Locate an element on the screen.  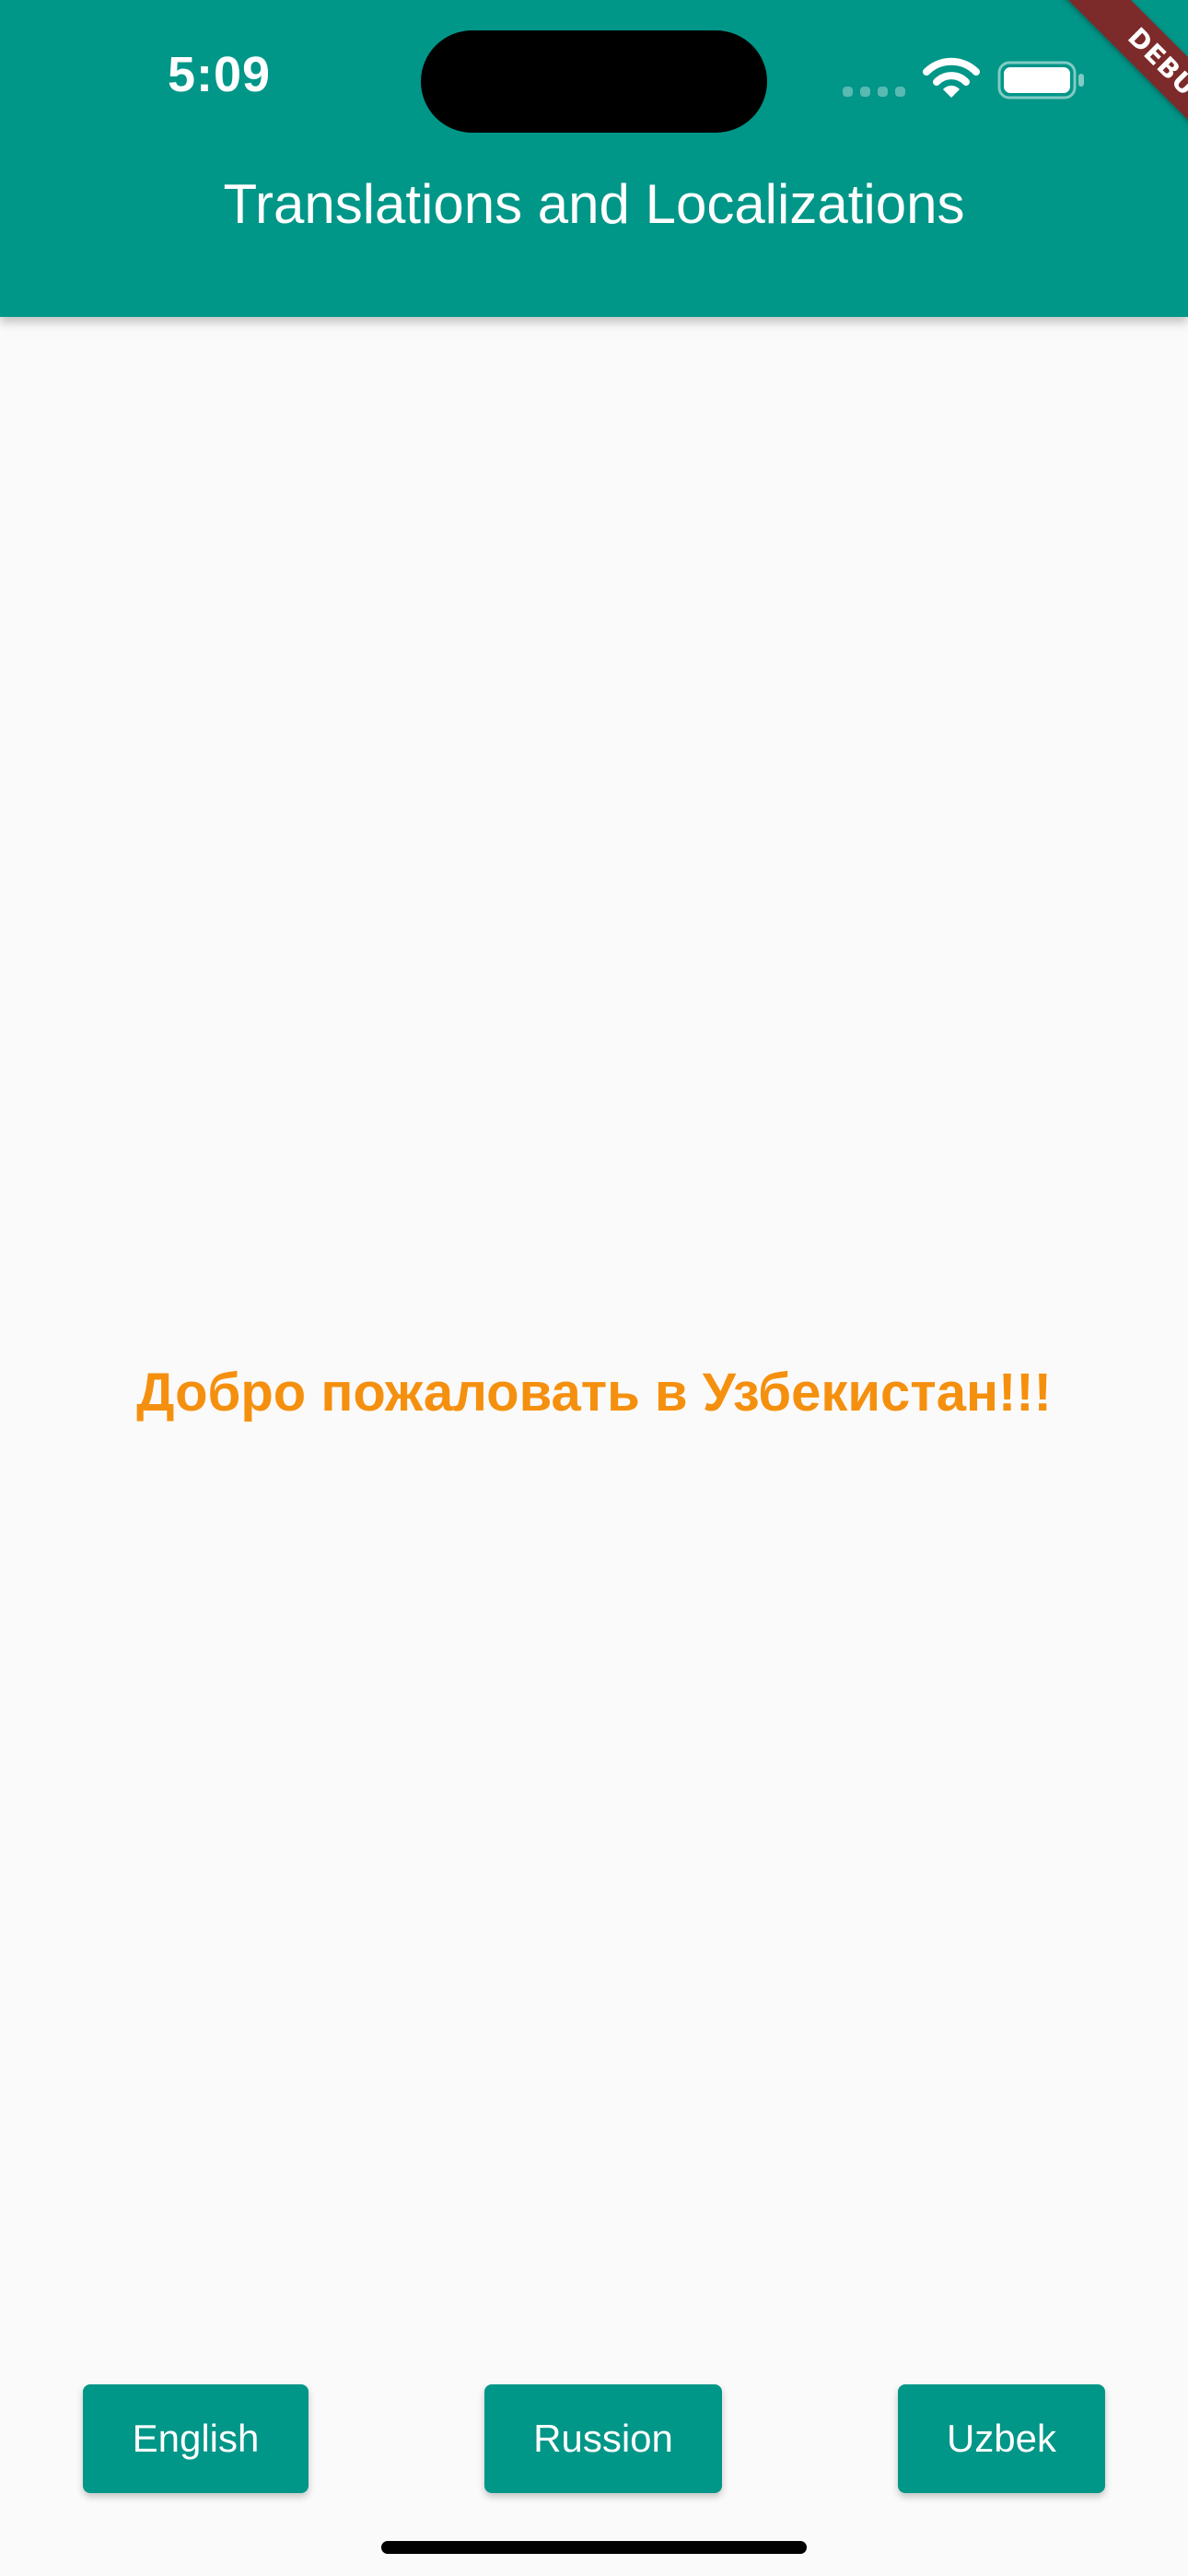
cellular-signal-icon is located at coordinates (874, 92).